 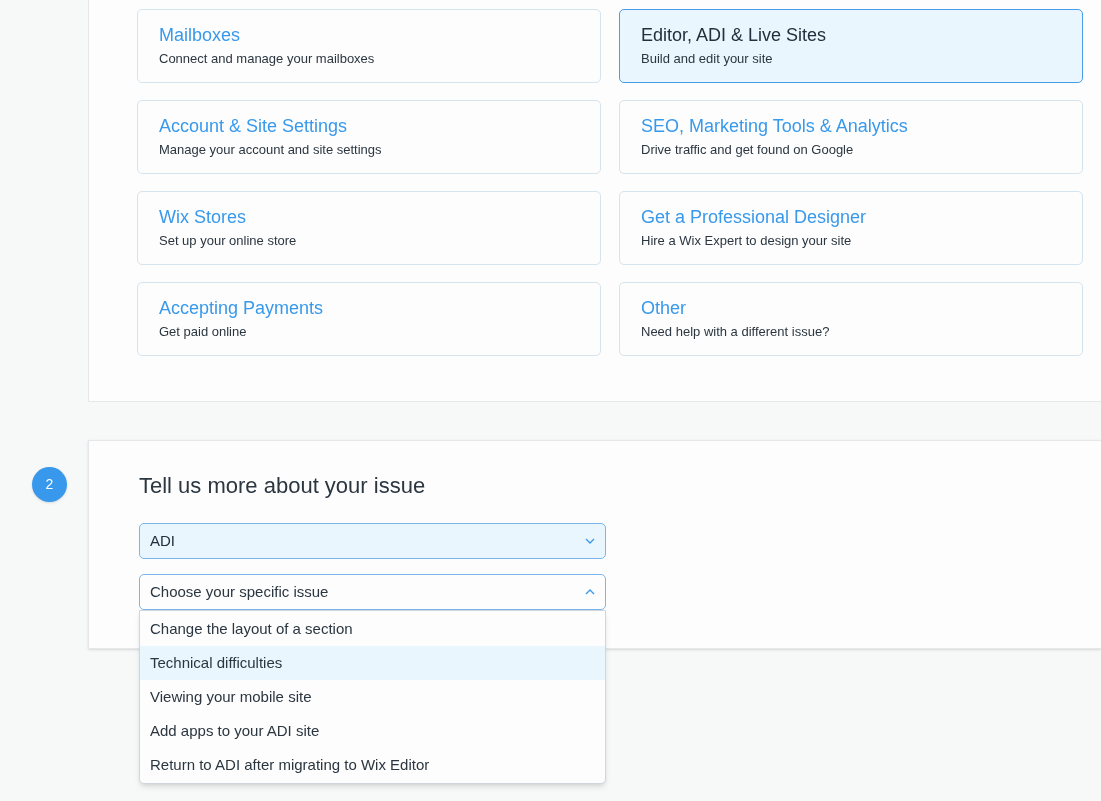 I want to click on dropdown-option: Viewing your mobile site, so click(x=372, y=697).